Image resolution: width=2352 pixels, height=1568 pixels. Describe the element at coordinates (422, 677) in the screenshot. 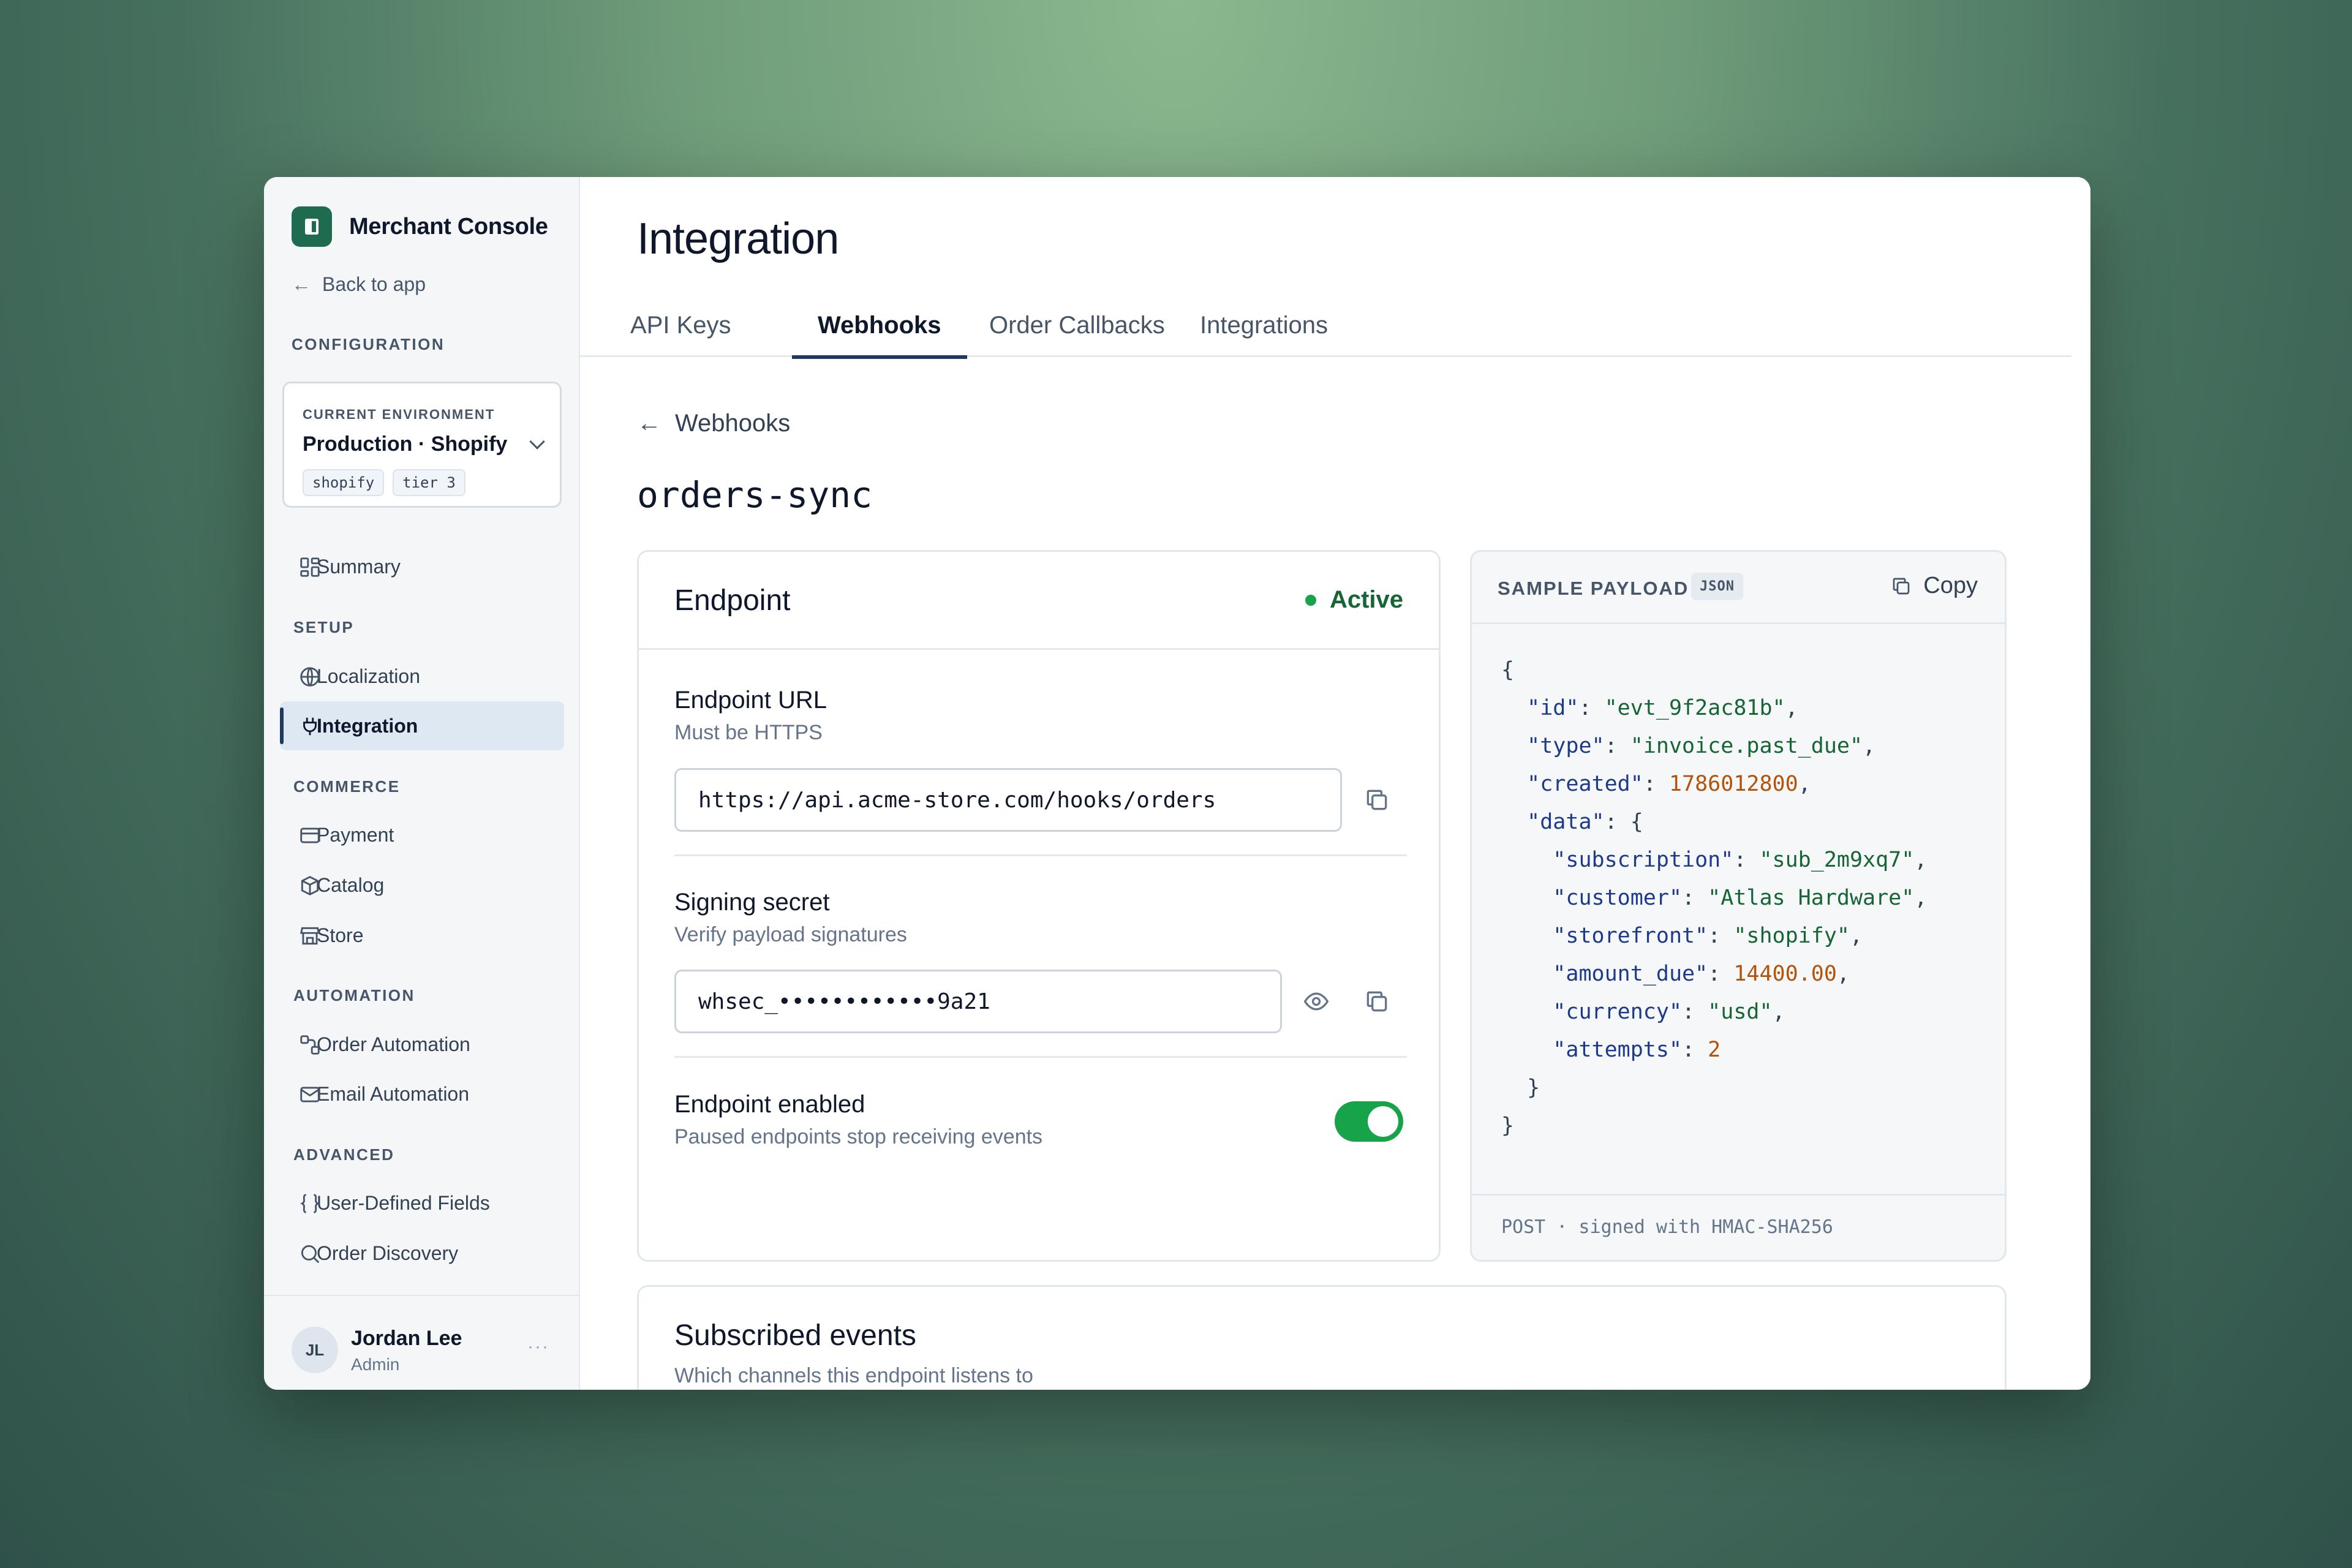

I see `sidebar-item-localization: Localization` at that location.